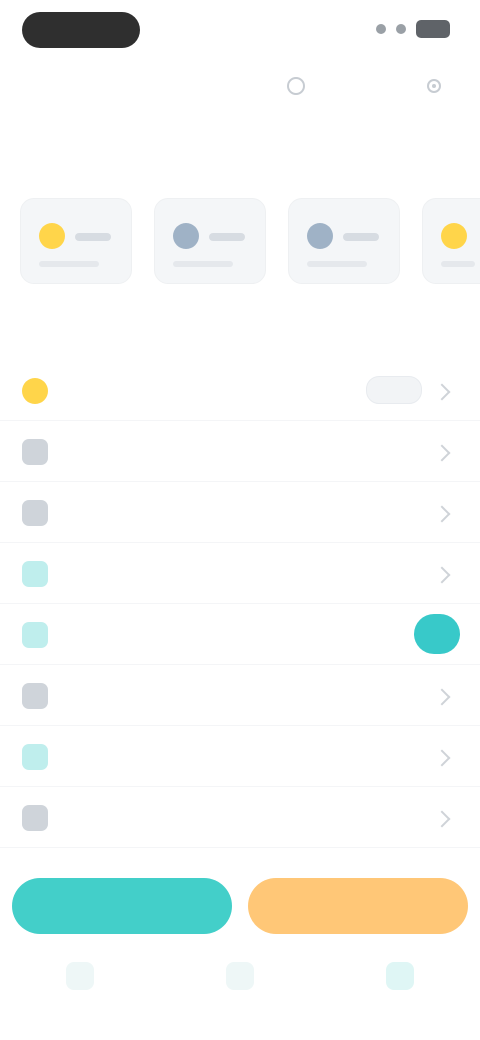  I want to click on tab-profile, so click(400, 979).